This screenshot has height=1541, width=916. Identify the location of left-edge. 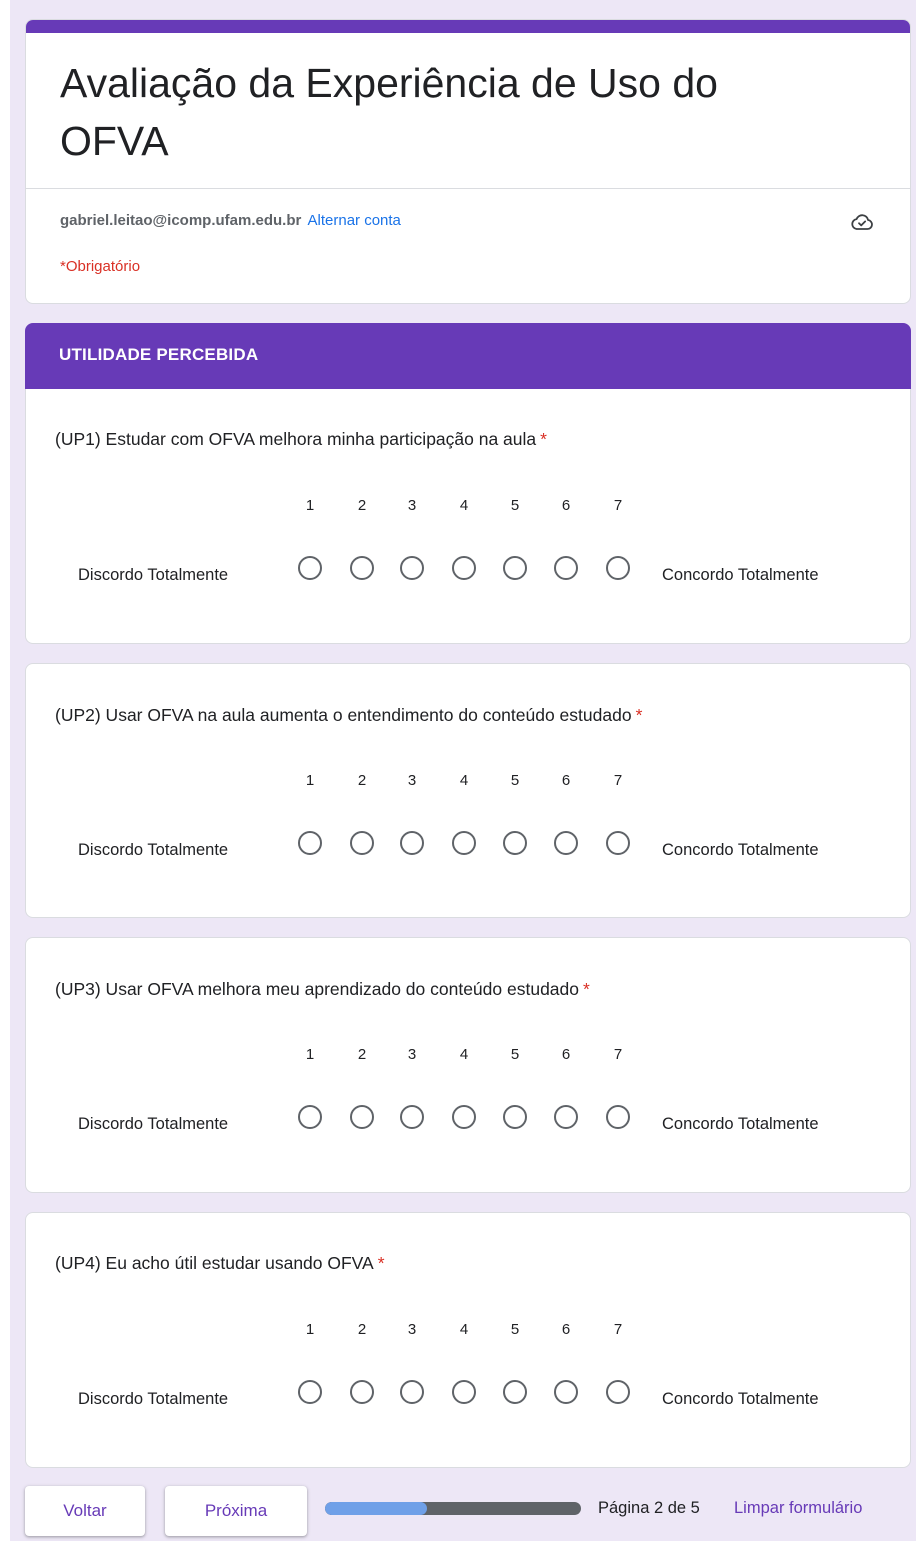
(5, 770).